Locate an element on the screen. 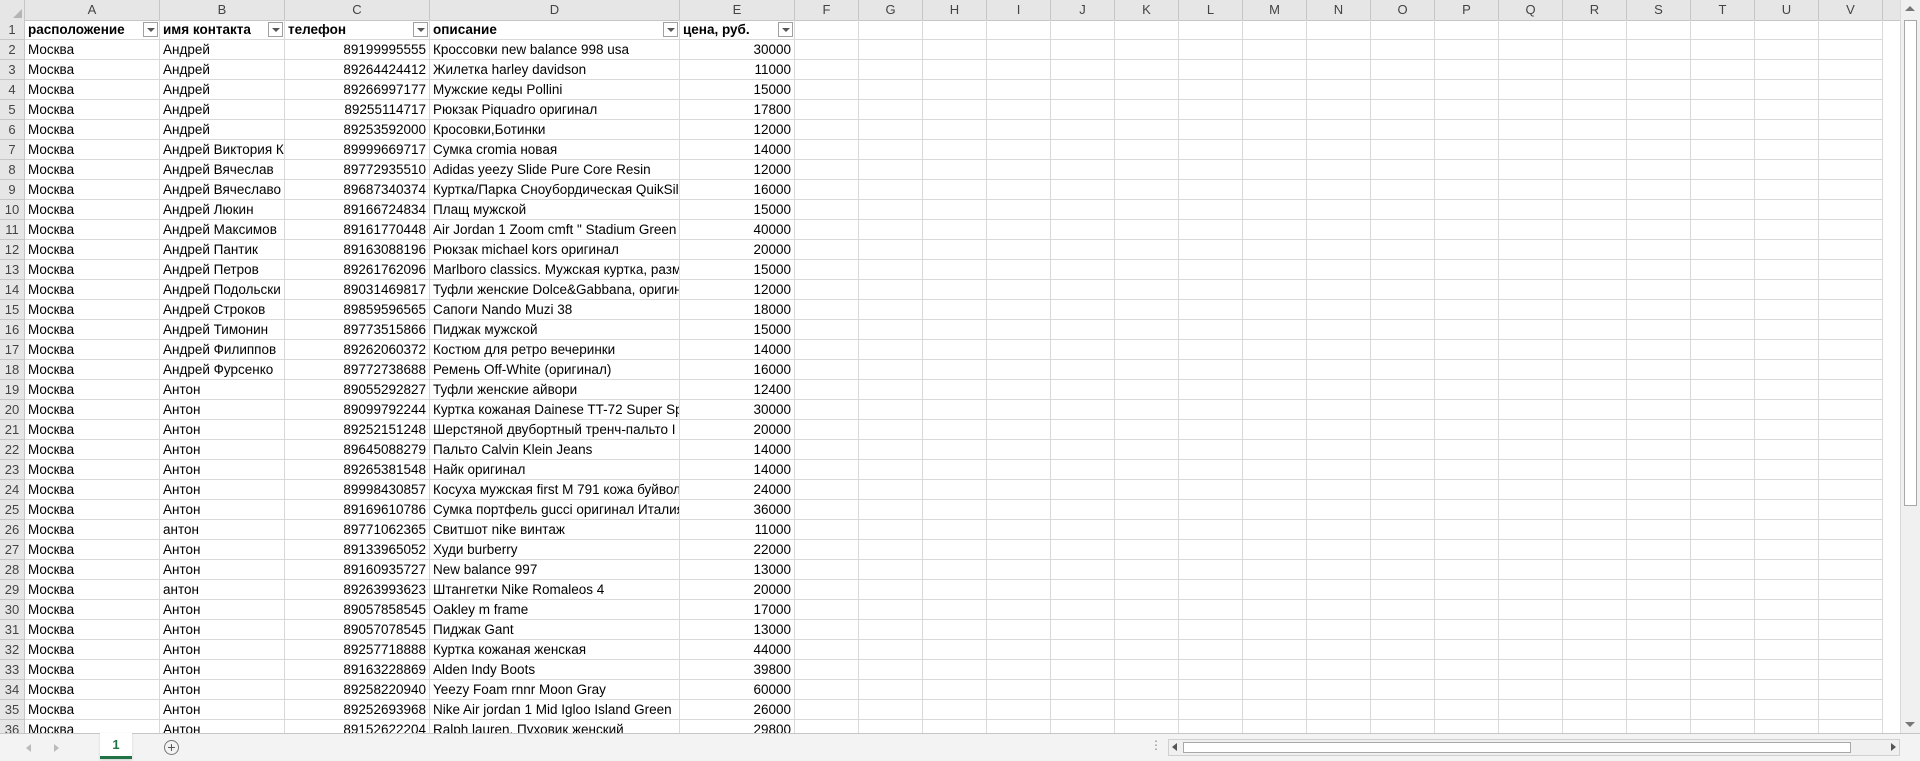 The width and height of the screenshot is (1920, 761). horizontal-scrollbar is located at coordinates (1534, 747).